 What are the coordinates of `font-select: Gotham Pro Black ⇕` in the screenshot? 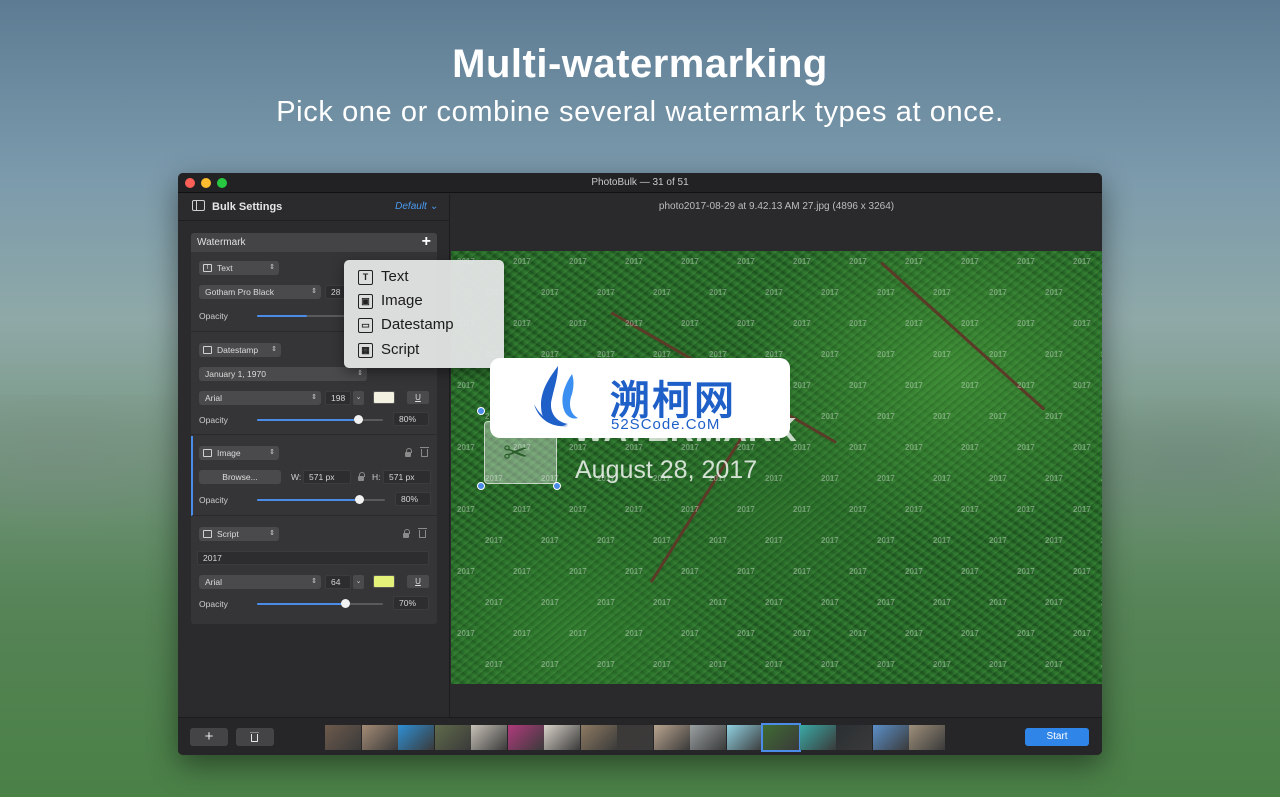 It's located at (260, 292).